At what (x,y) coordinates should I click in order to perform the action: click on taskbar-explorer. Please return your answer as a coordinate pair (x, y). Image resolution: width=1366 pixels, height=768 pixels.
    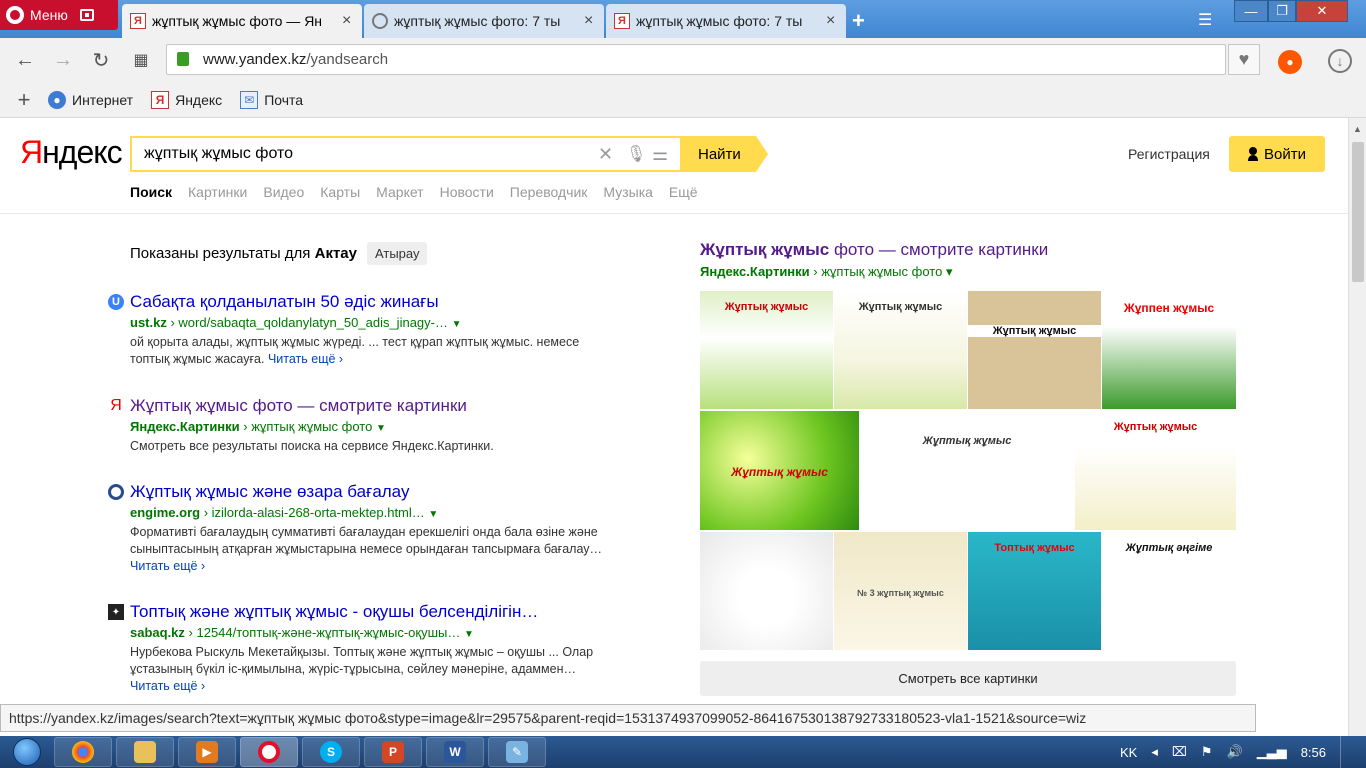
    Looking at the image, I should click on (145, 752).